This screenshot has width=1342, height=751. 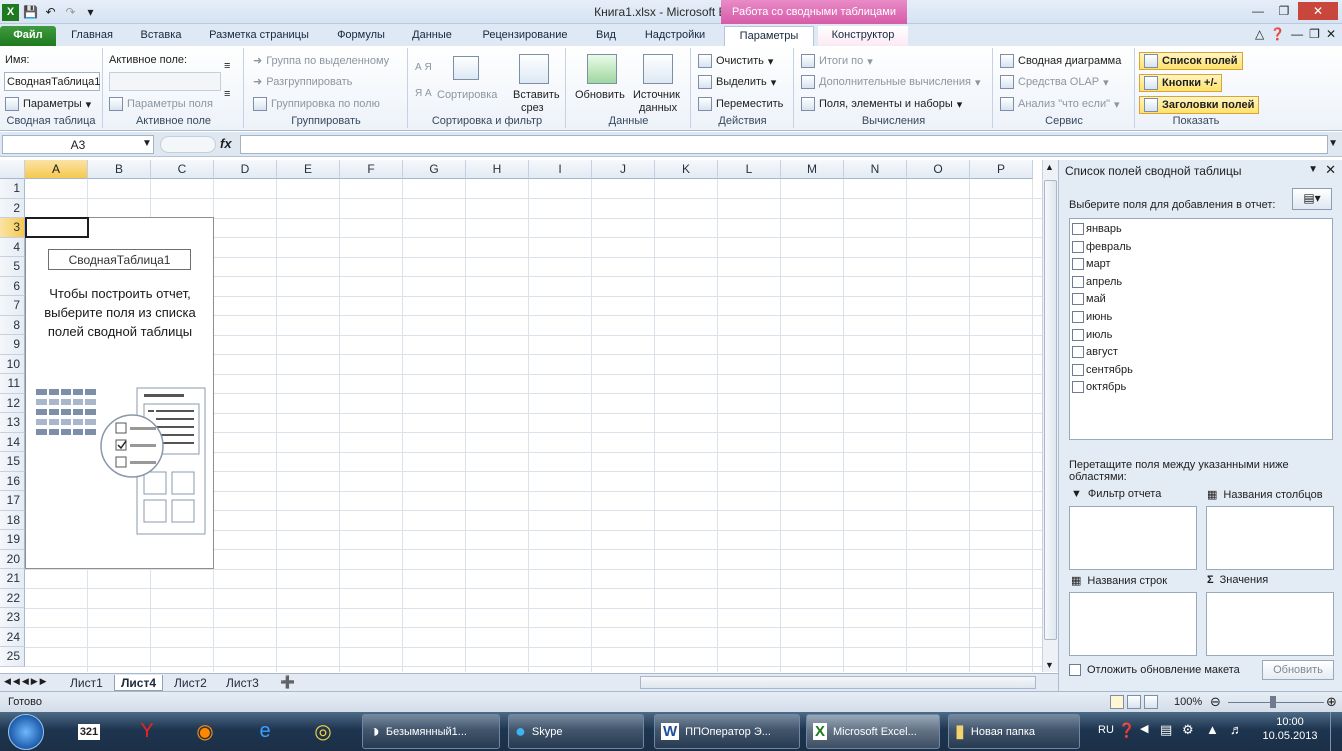 What do you see at coordinates (147, 143) in the screenshot?
I see `name-box-dropdown-icon: ▼` at bounding box center [147, 143].